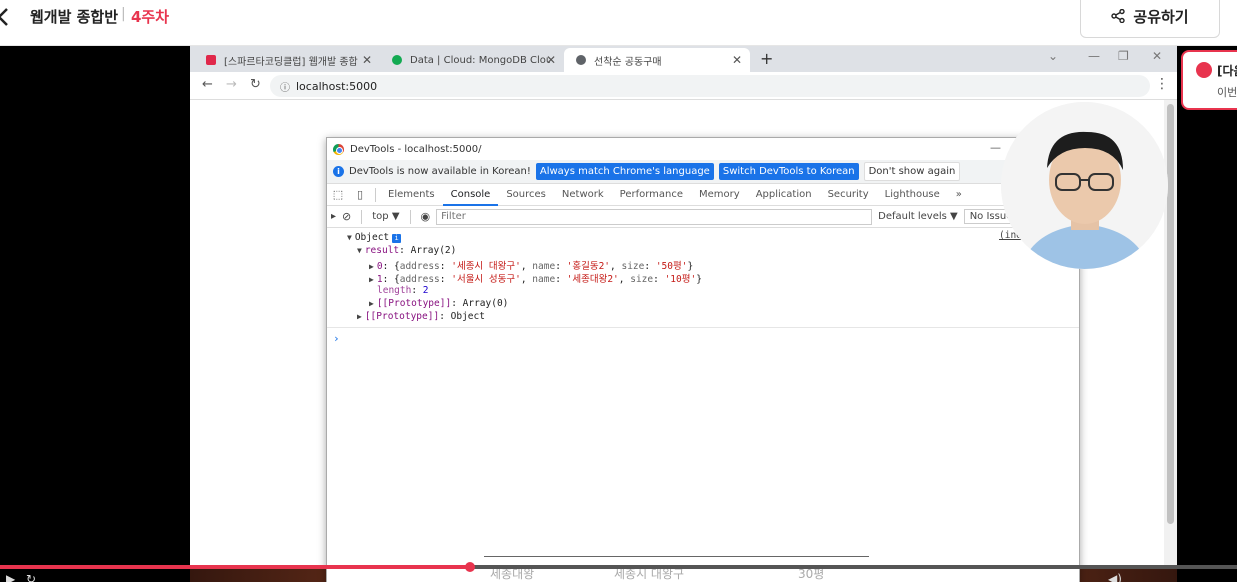 Image resolution: width=1237 pixels, height=582 pixels. I want to click on log-levels-dropdown: Default levels ▼, so click(918, 216).